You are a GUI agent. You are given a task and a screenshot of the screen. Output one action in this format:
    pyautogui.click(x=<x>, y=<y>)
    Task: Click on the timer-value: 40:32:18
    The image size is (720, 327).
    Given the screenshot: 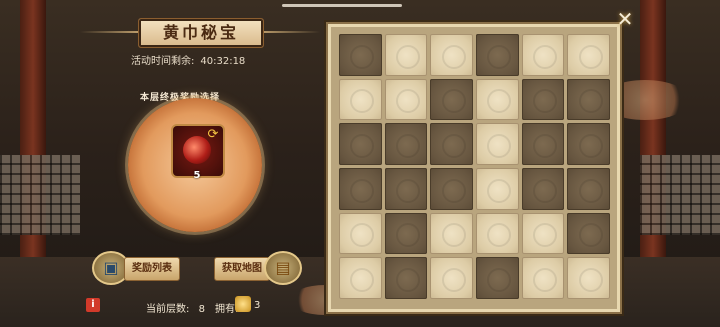 What is the action you would take?
    pyautogui.click(x=223, y=61)
    